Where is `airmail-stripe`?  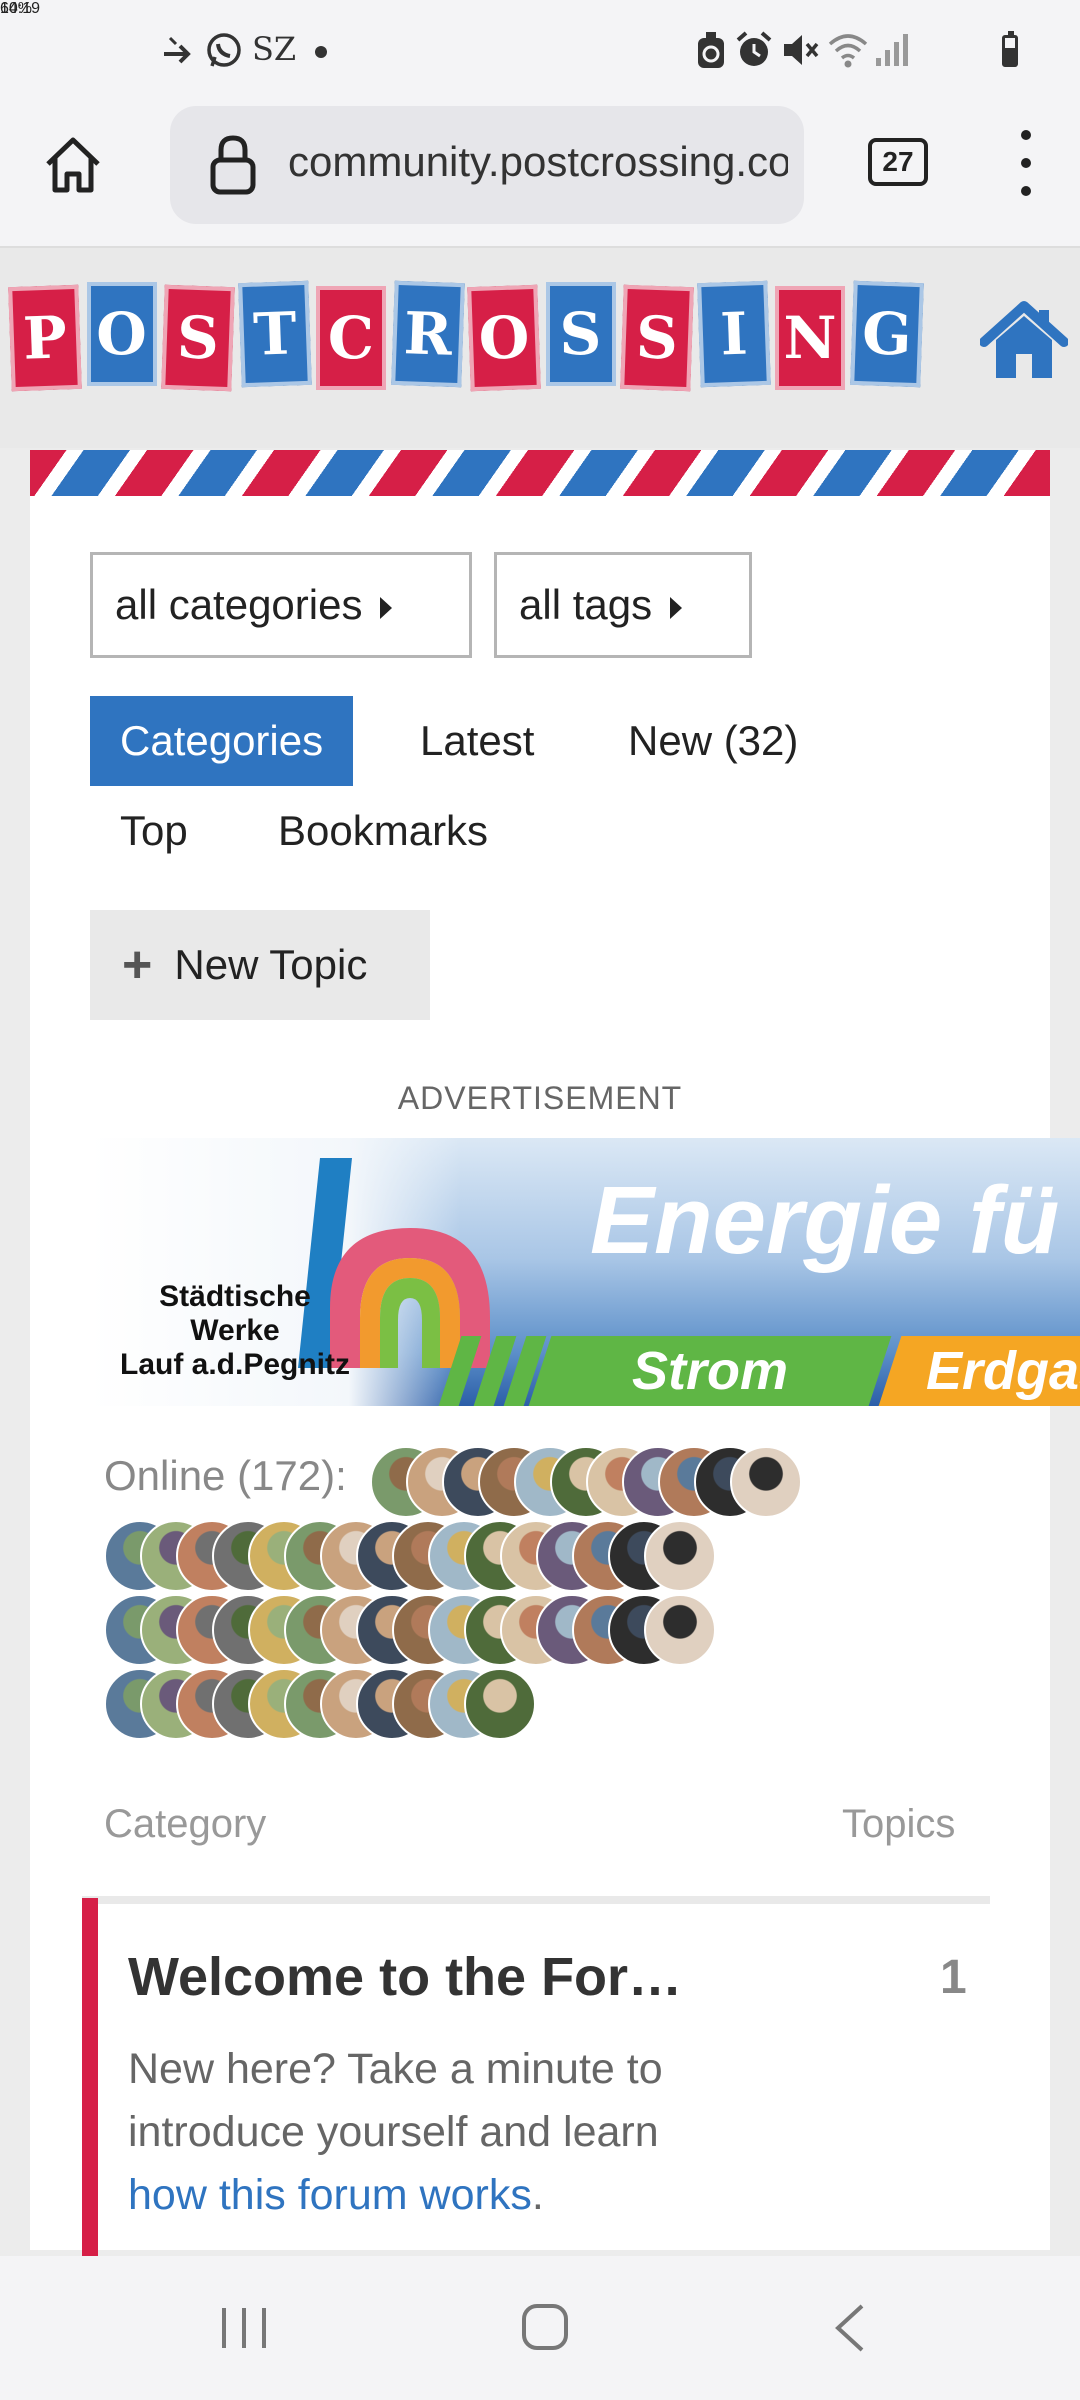
airmail-stripe is located at coordinates (540, 473).